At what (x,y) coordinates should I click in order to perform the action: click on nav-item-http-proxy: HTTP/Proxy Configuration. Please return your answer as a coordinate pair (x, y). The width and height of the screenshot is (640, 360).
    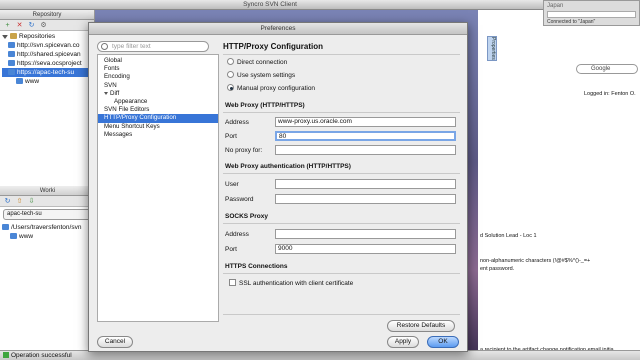
    Looking at the image, I should click on (158, 118).